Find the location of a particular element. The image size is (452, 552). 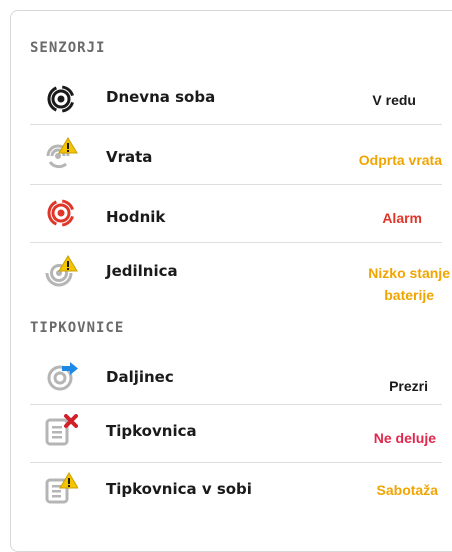

sensors-section-title: SENZORJI is located at coordinates (68, 48).